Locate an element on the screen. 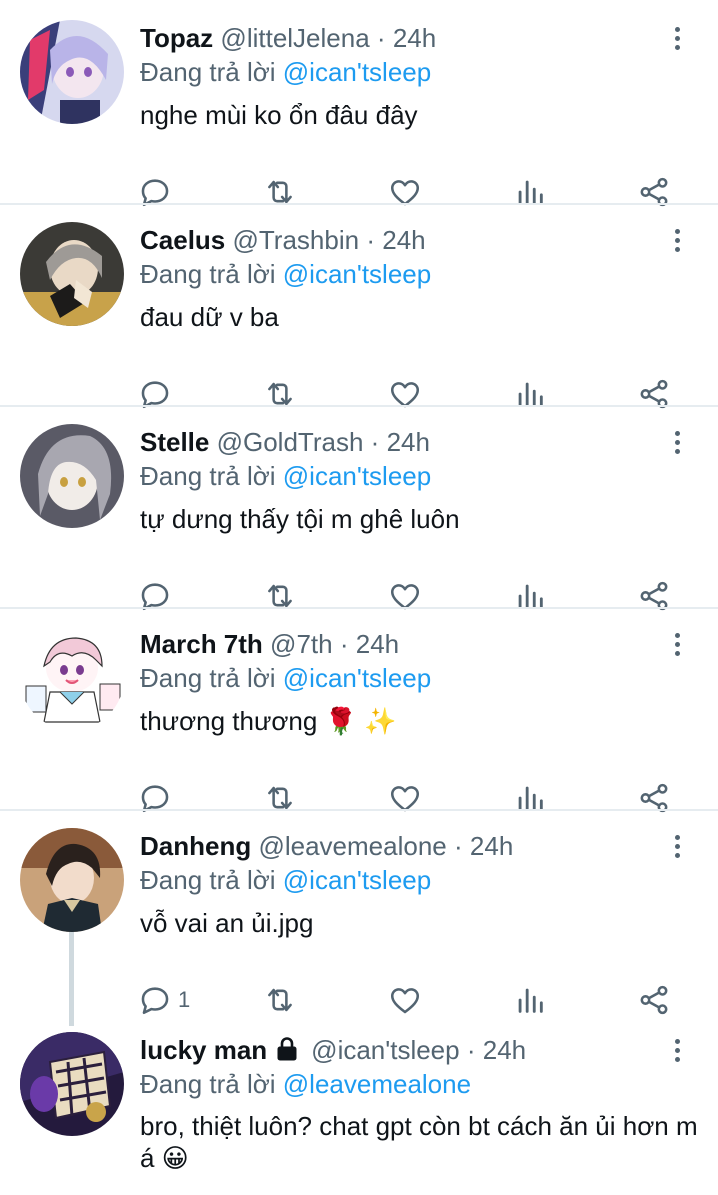  tweet-header: Caelus @Trashbin · 24h is located at coordinates (283, 240).